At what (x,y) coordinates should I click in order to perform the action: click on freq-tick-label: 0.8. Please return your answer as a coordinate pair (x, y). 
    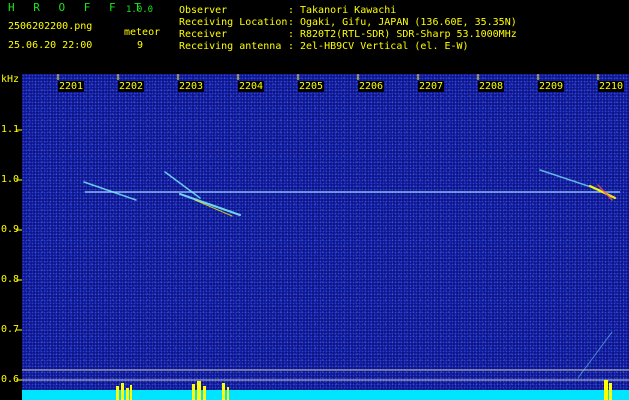
    Looking at the image, I should click on (10, 279).